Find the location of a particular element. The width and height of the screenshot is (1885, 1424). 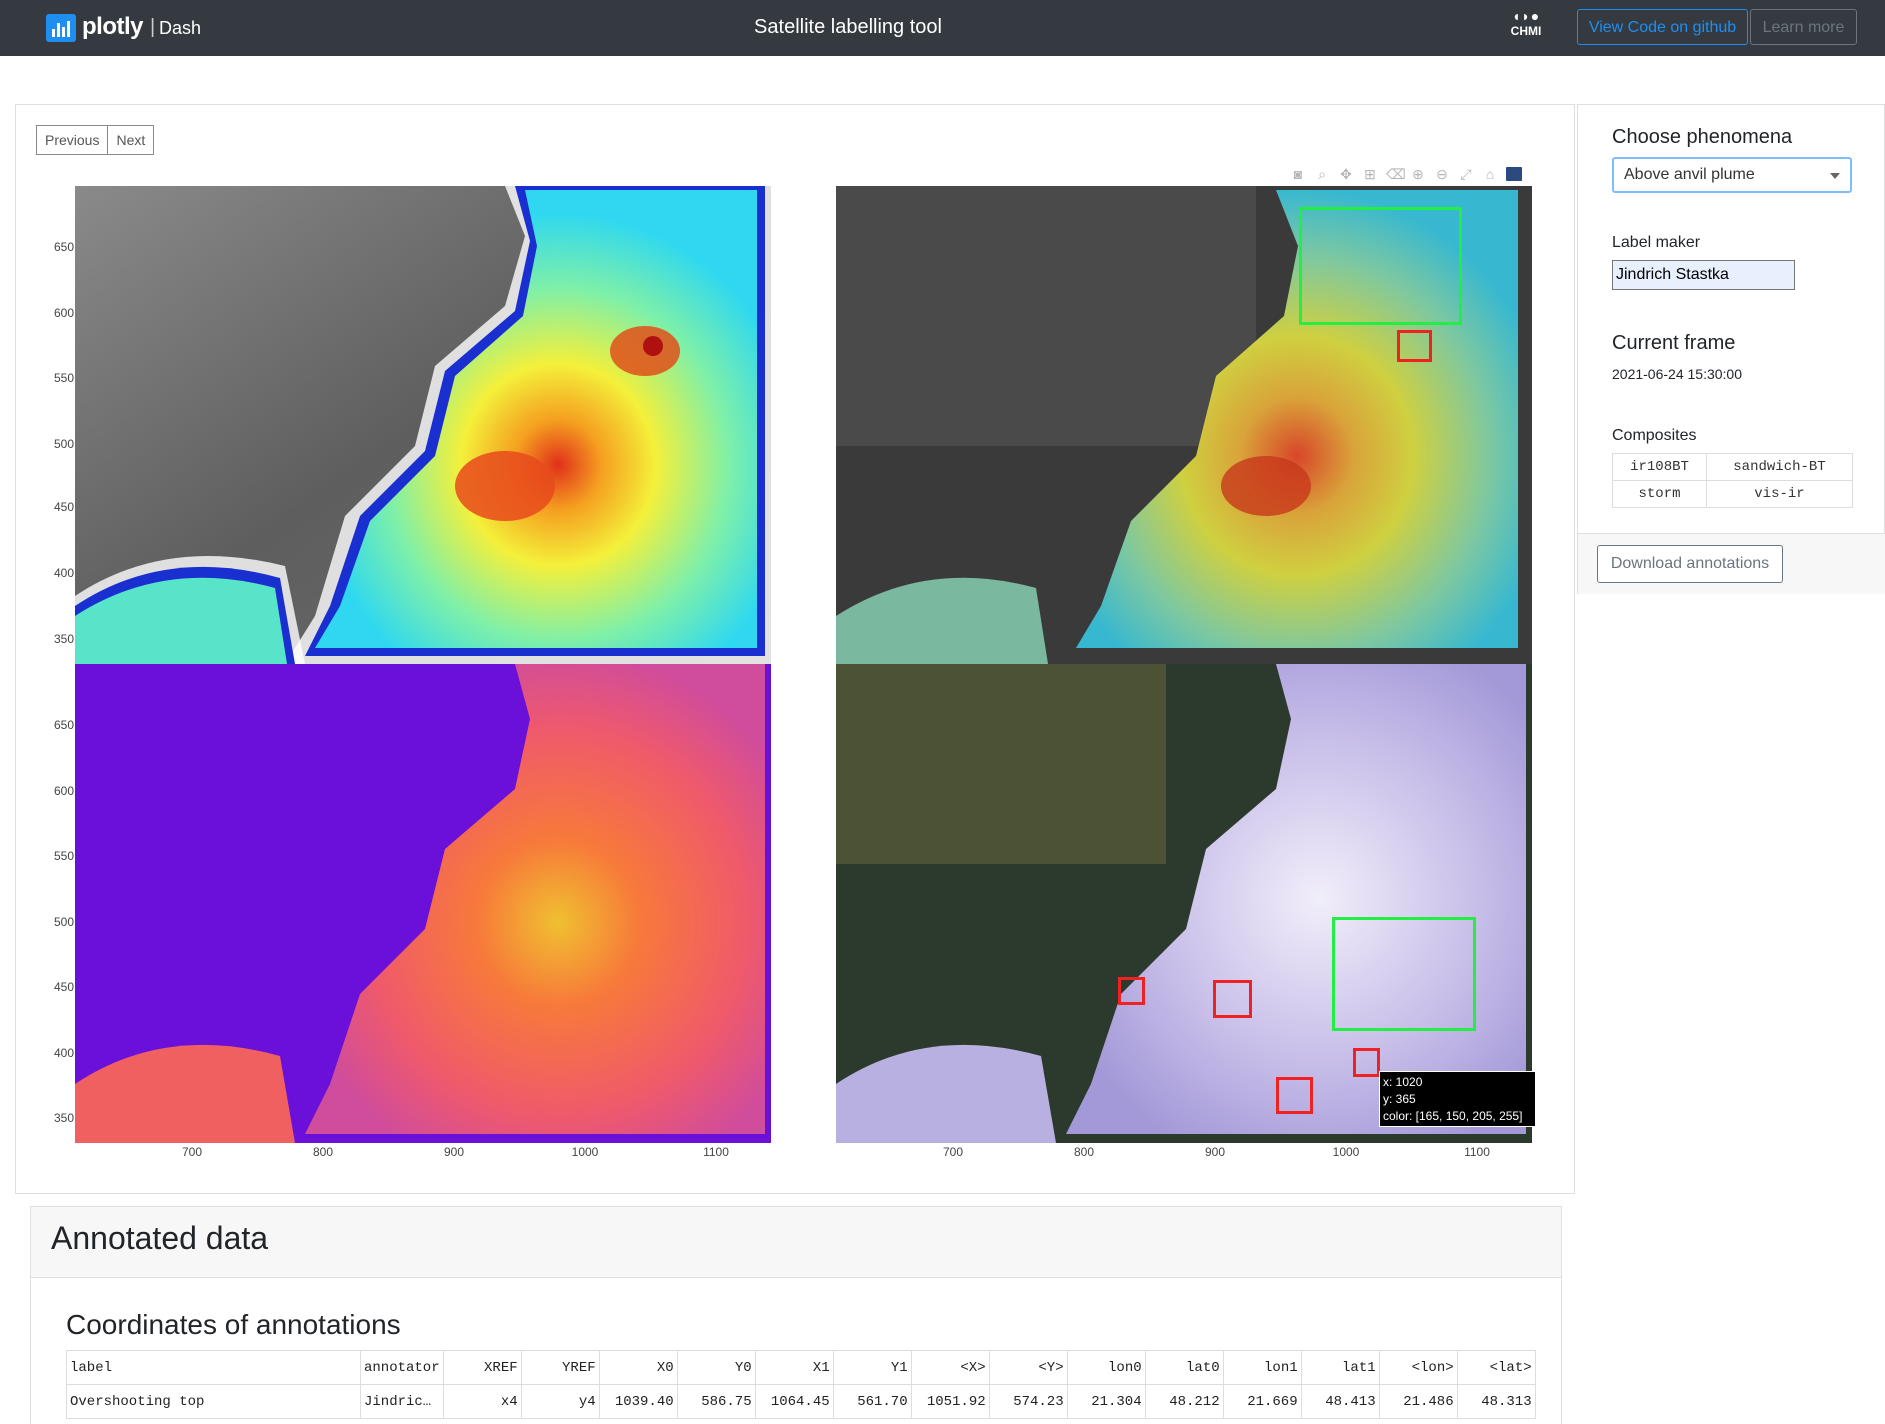

column-header: lon0 is located at coordinates (1106, 1367).